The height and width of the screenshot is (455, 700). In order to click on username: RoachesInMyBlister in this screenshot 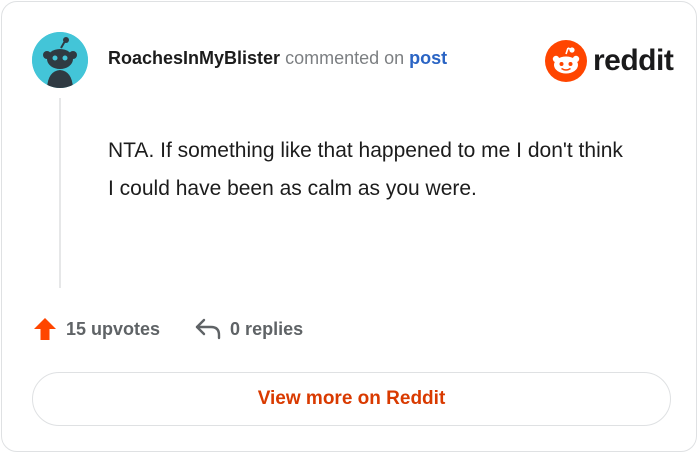, I will do `click(194, 58)`.